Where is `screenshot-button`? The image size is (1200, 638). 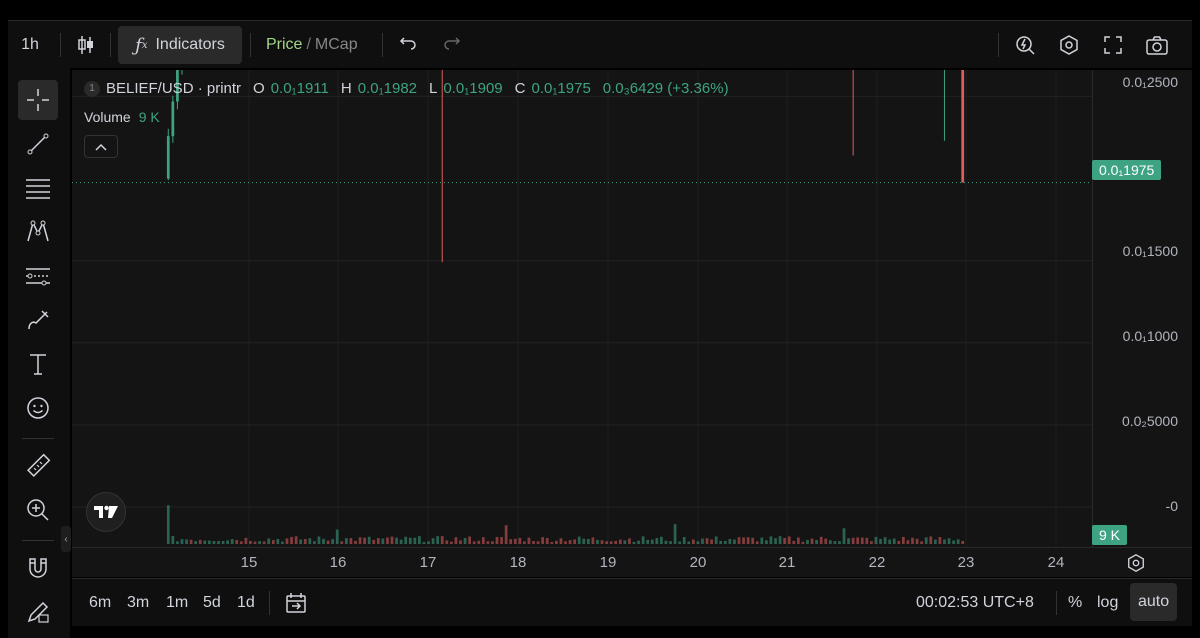 screenshot-button is located at coordinates (1157, 45).